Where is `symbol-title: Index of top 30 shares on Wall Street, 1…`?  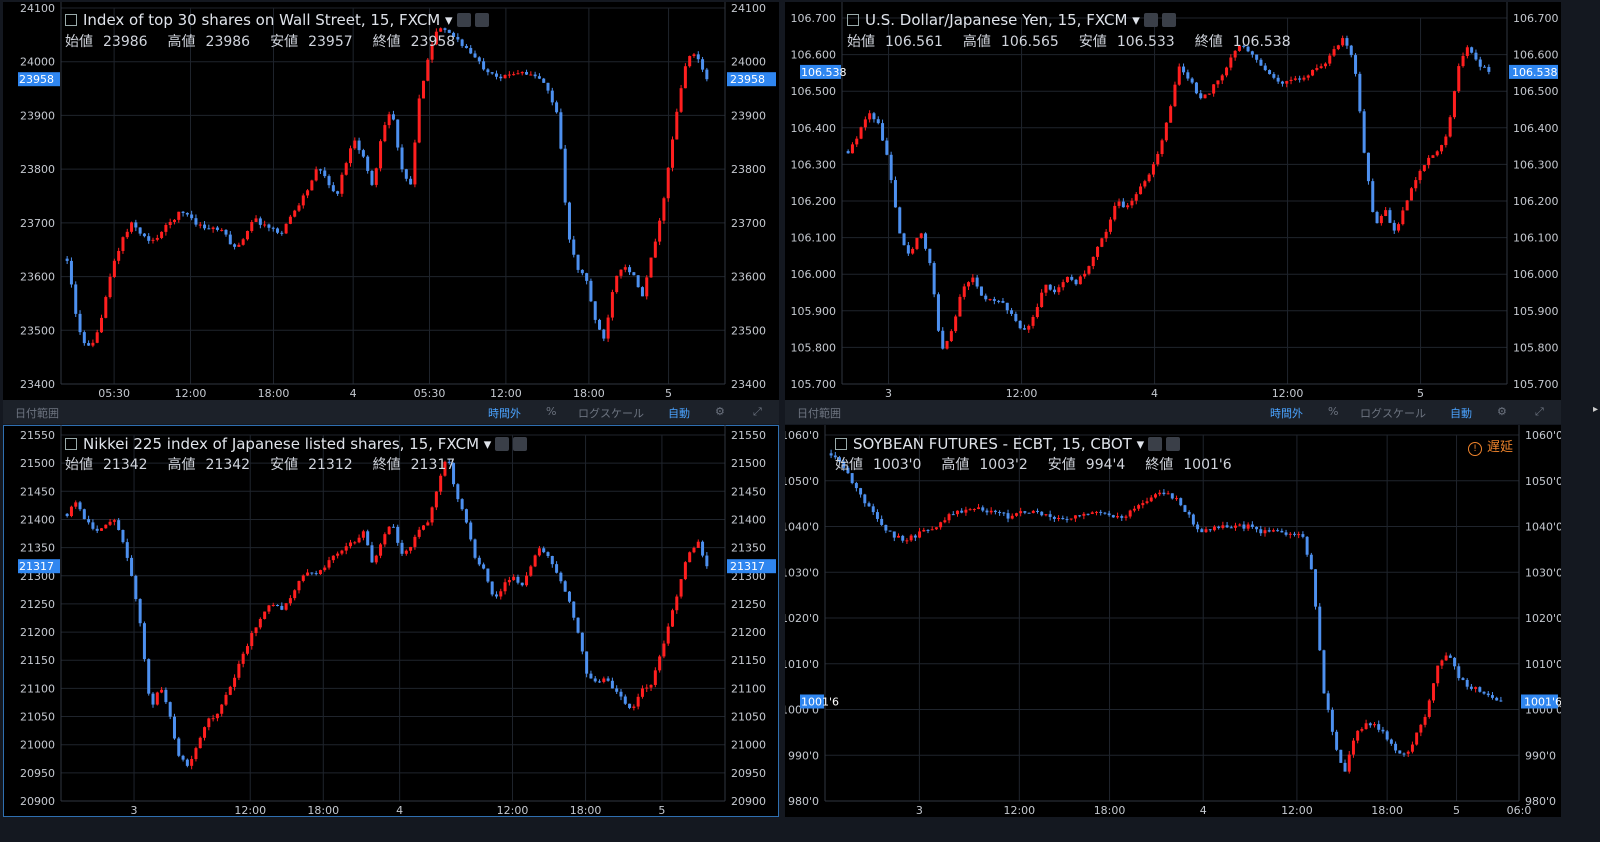
symbol-title: Index of top 30 shares on Wall Street, 1… is located at coordinates (277, 20).